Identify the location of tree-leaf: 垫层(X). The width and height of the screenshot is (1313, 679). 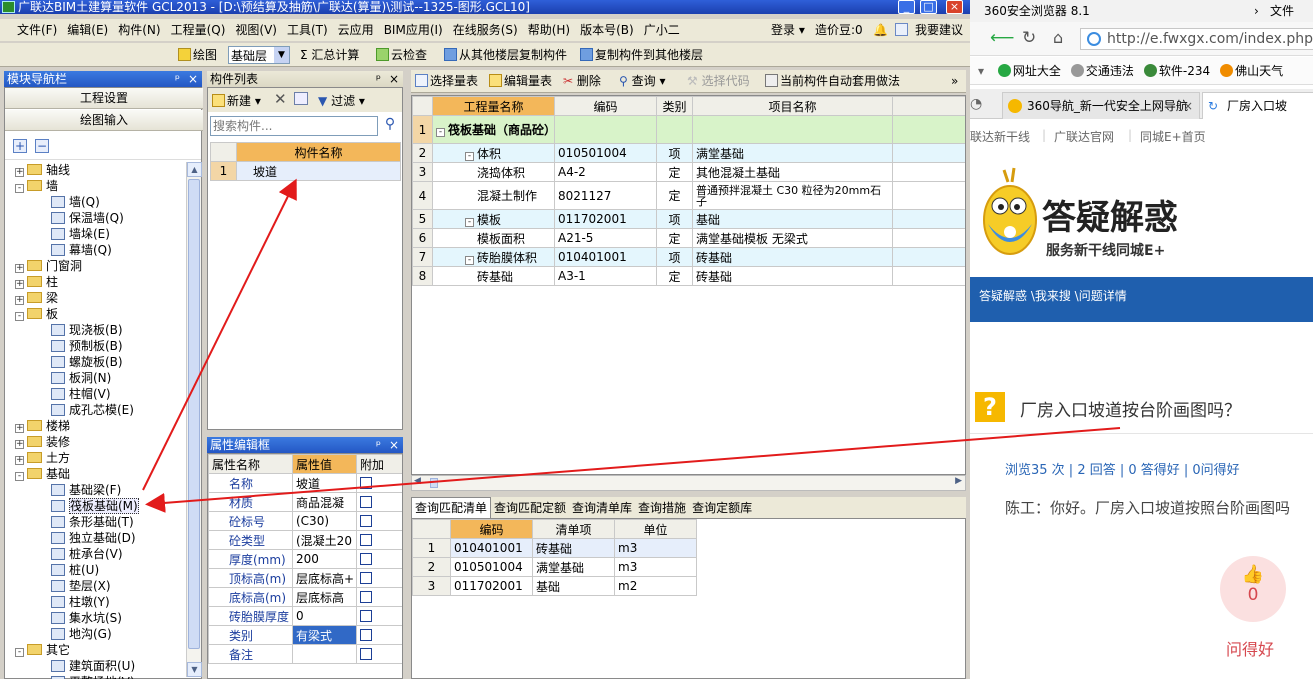
(81, 586).